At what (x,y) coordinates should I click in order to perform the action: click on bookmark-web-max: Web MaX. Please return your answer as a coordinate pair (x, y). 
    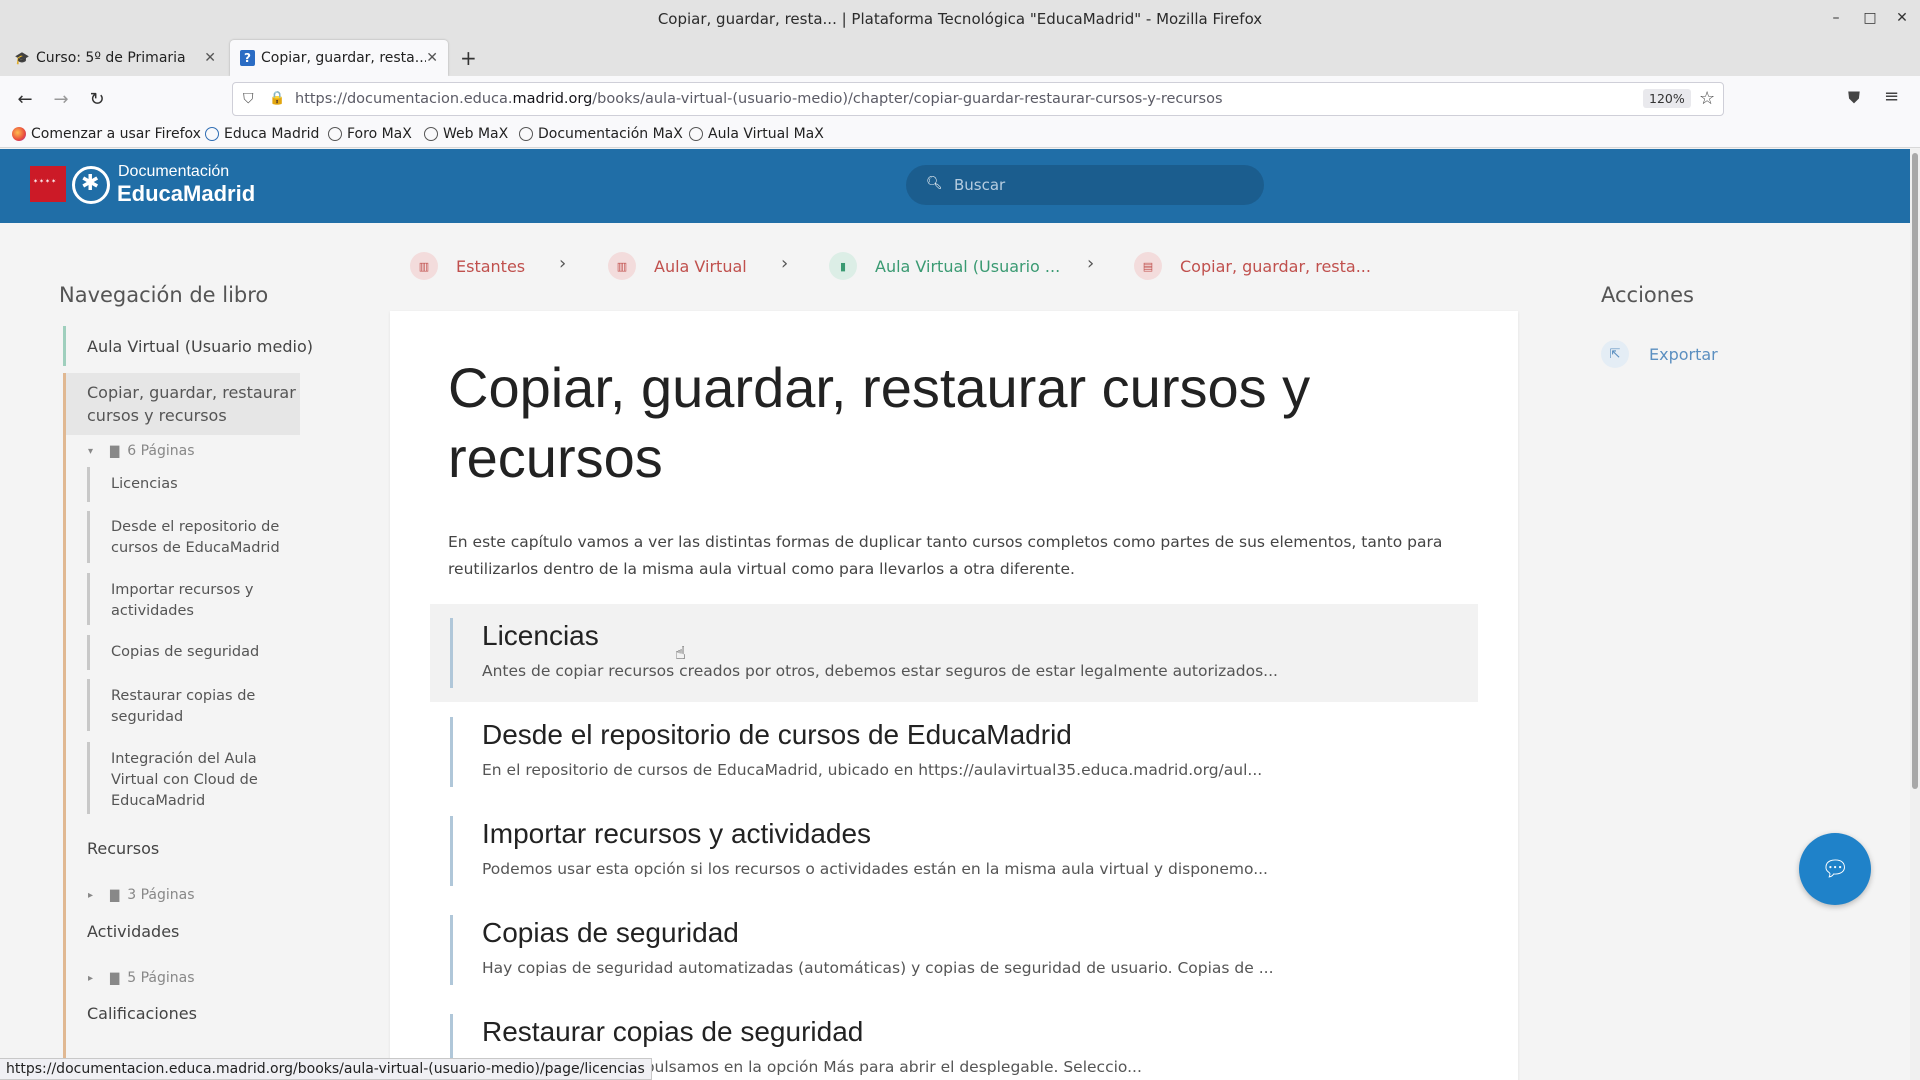
    Looking at the image, I should click on (466, 134).